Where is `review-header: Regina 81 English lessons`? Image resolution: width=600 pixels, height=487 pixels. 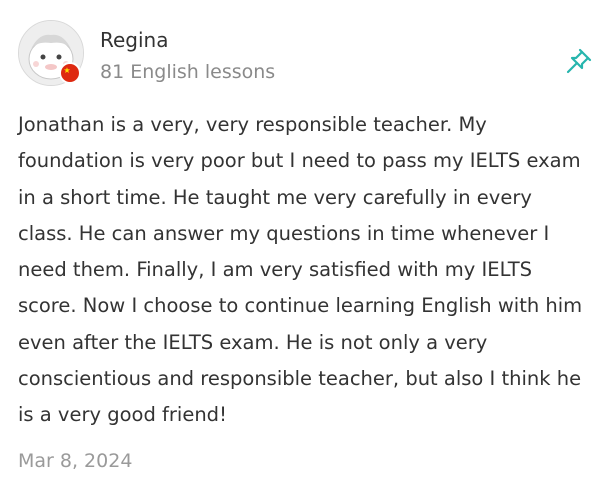
review-header: Regina 81 English lessons is located at coordinates (305, 55).